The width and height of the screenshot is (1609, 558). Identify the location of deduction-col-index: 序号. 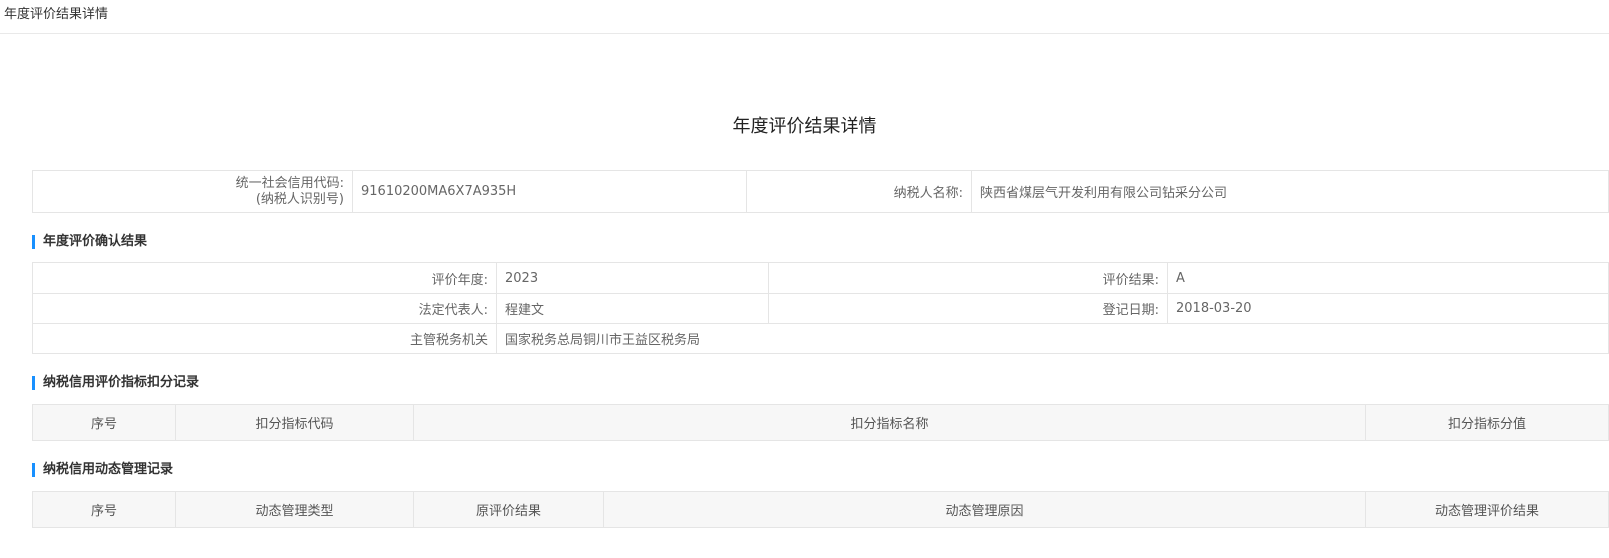
(104, 422).